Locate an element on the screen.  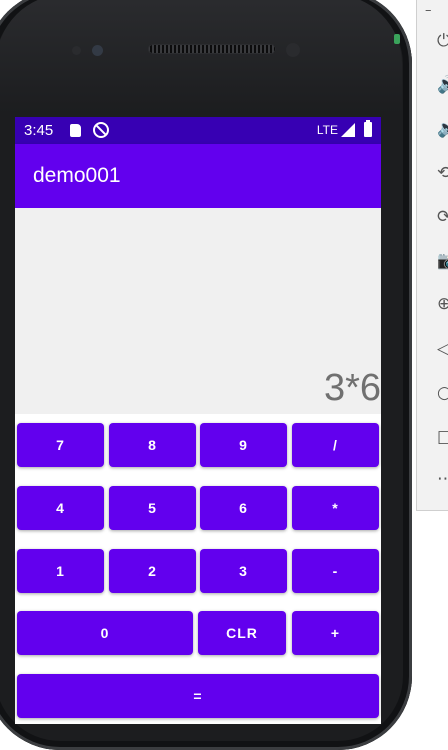
key-6: 6 is located at coordinates (243, 508).